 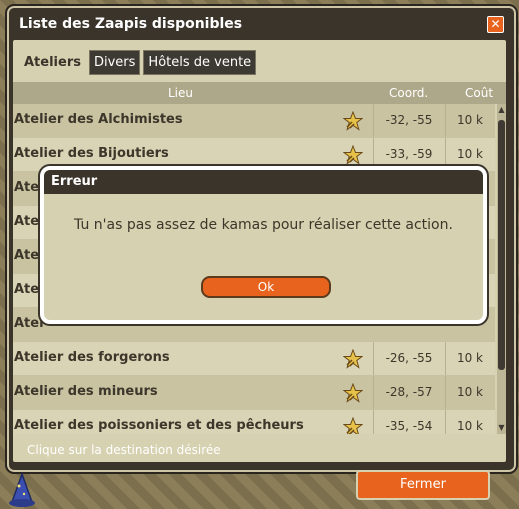 What do you see at coordinates (124, 450) in the screenshot?
I see `destination-hint: Clique sur la destination désirée` at bounding box center [124, 450].